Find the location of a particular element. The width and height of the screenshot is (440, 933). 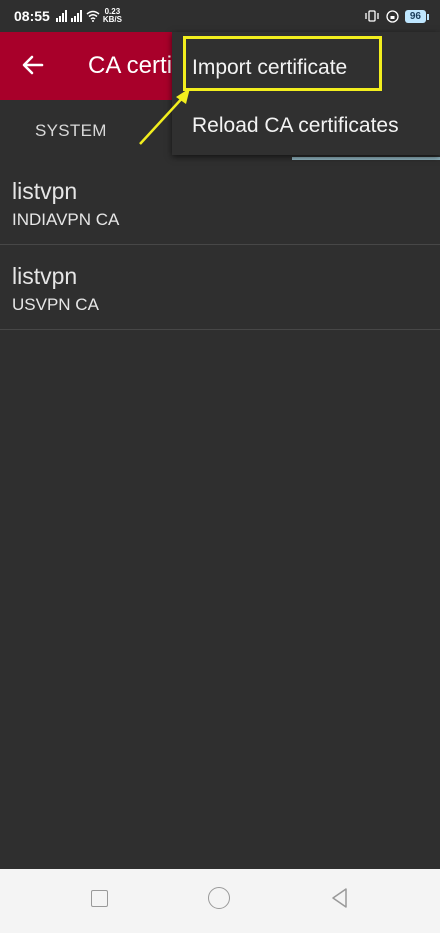

list-item: listvpn INDIAVPN CA is located at coordinates (220, 202).